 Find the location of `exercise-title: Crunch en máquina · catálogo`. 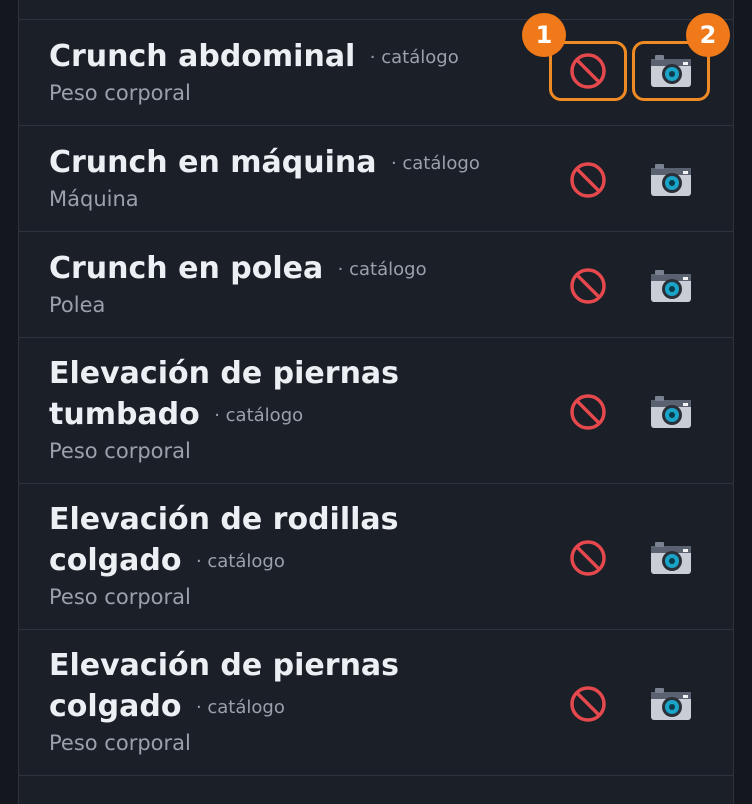

exercise-title: Crunch en máquina · catálogo is located at coordinates (264, 162).